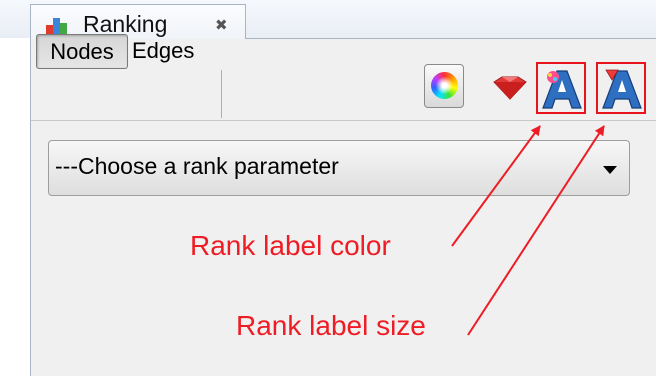 The height and width of the screenshot is (376, 656). Describe the element at coordinates (290, 245) in the screenshot. I see `annotation-label-color: Rank label color` at that location.